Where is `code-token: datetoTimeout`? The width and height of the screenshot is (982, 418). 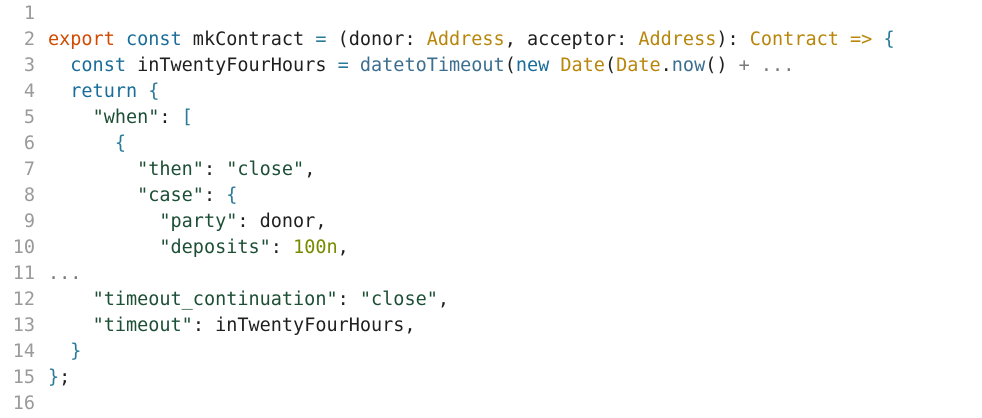
code-token: datetoTimeout is located at coordinates (432, 65).